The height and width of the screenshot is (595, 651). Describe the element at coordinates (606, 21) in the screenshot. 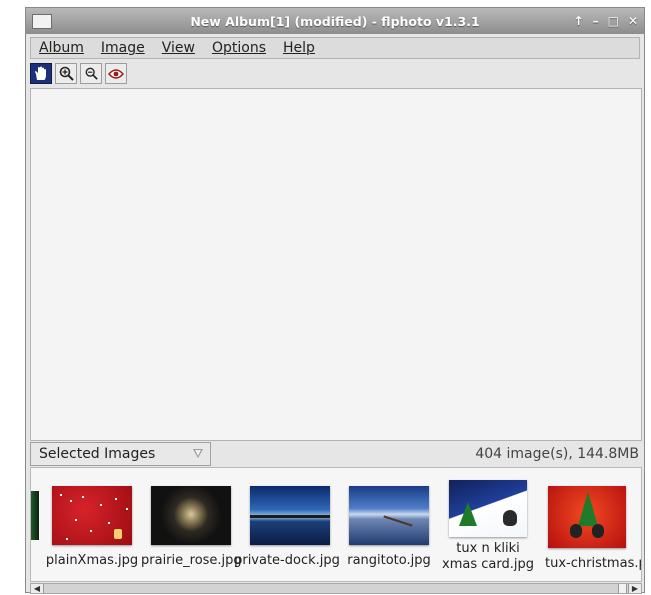

I see `window-controls: ↑ – □ ✕` at that location.